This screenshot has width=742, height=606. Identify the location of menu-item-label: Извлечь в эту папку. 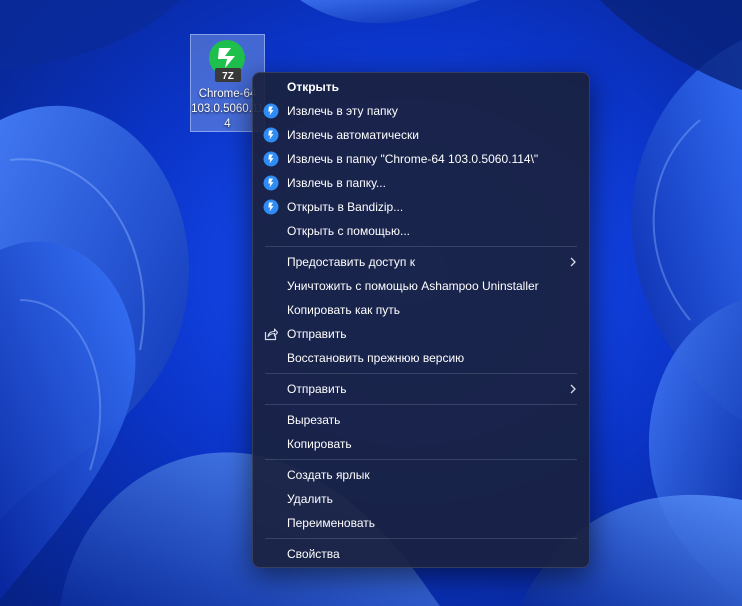
(342, 111).